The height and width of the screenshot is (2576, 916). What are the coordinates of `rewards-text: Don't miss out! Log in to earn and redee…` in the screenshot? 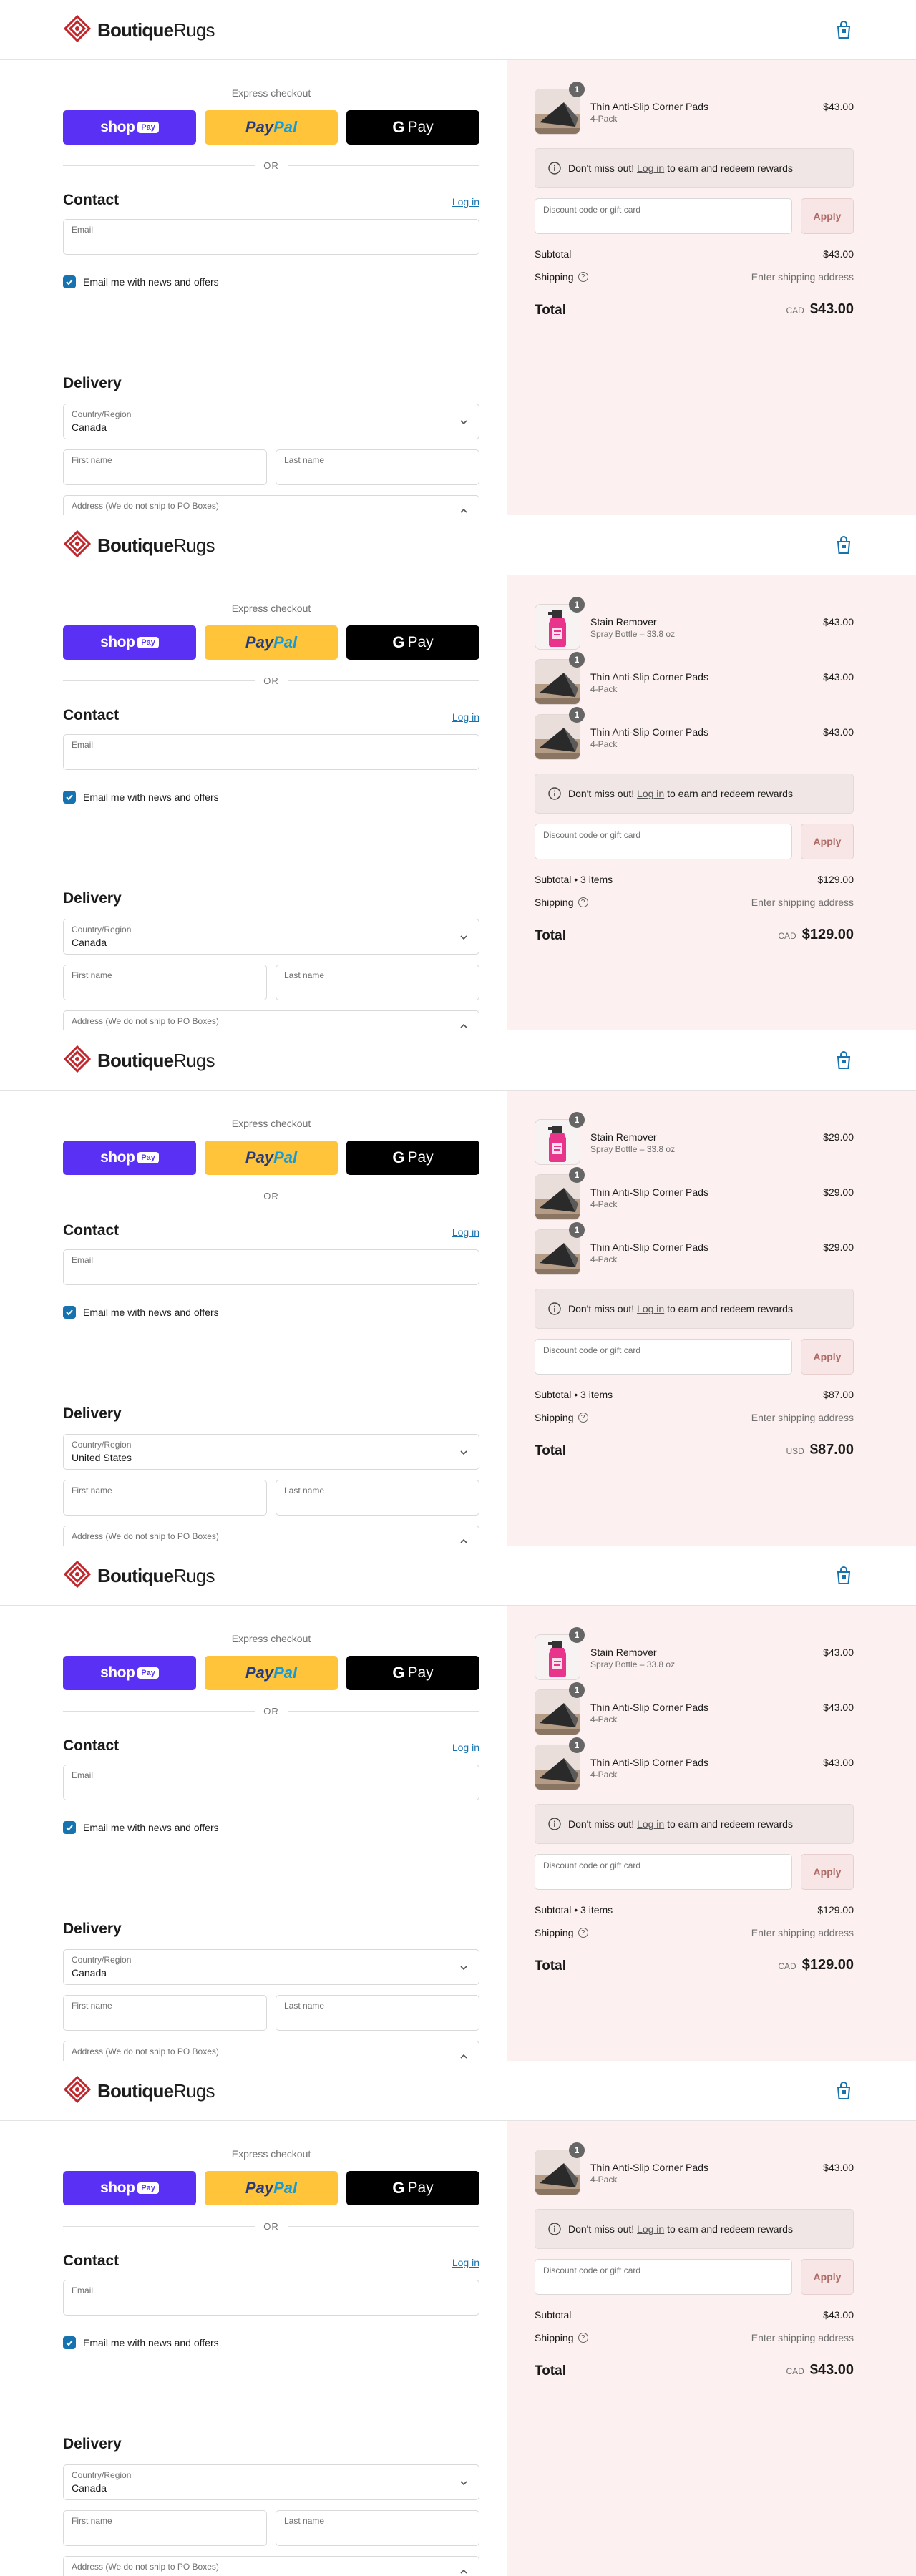 It's located at (680, 793).